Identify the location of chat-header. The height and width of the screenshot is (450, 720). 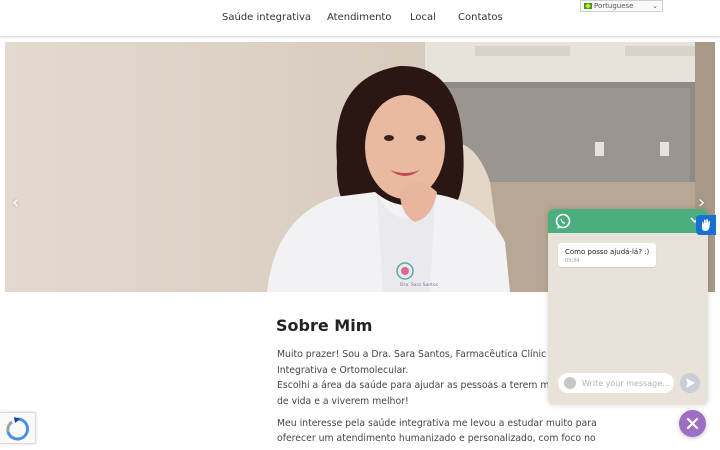
(628, 221).